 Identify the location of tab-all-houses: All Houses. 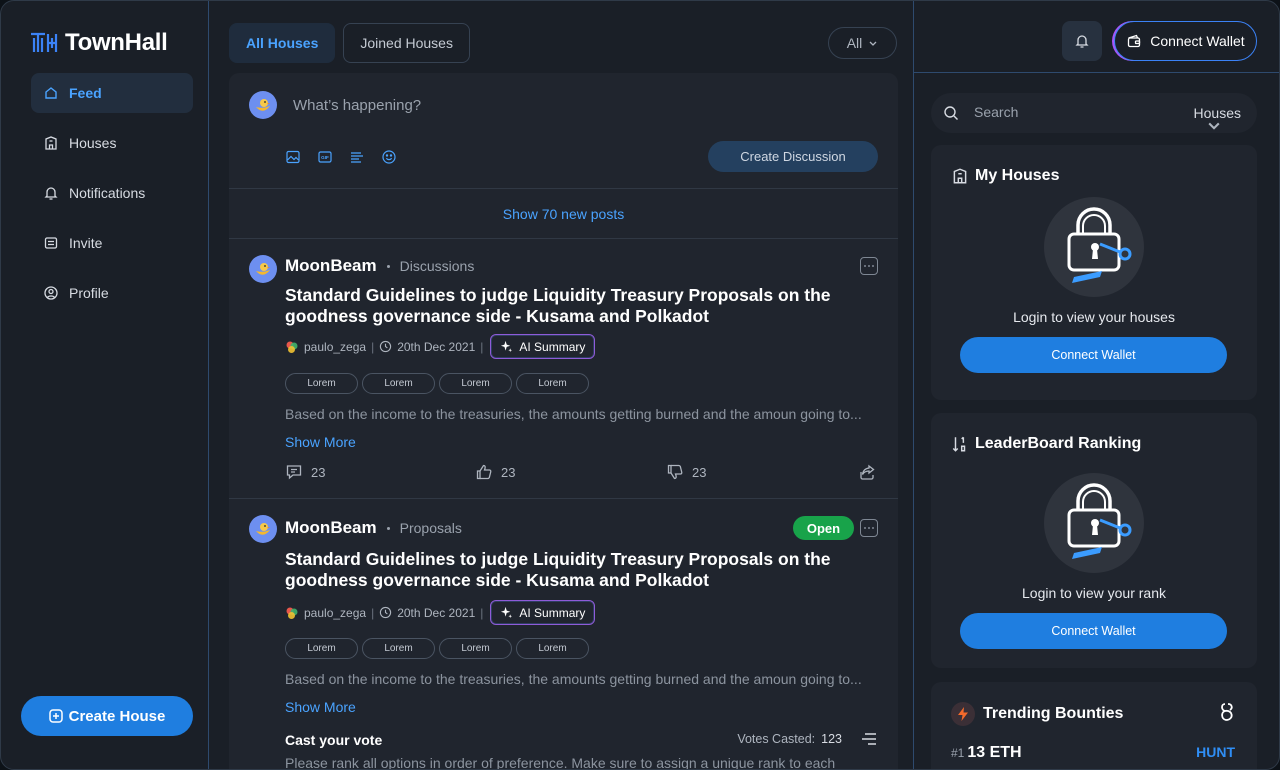
(282, 43).